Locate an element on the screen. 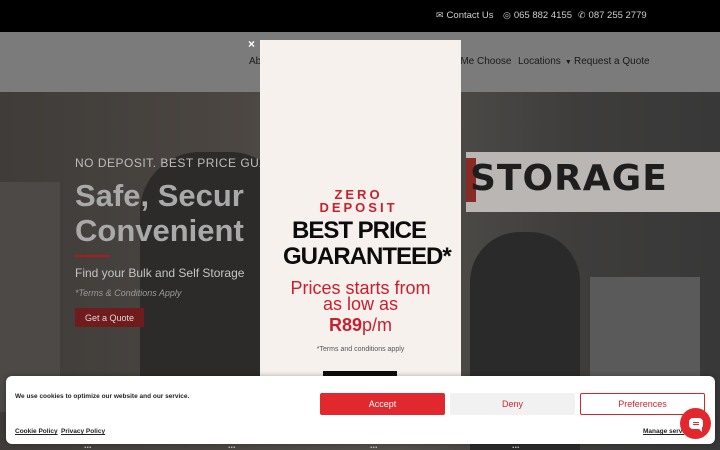 This screenshot has height=450, width=720. privacy-policy-link: Privacy Policy is located at coordinates (83, 431).